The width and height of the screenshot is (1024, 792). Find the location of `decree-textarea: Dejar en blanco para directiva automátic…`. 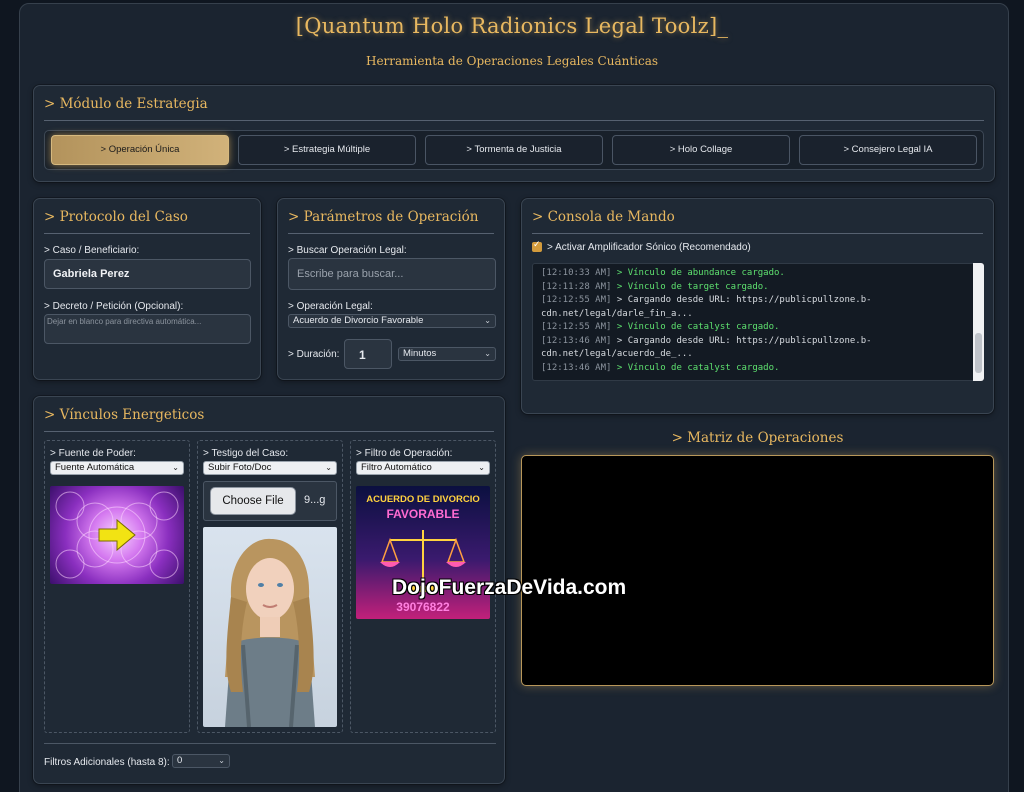

decree-textarea: Dejar en blanco para directiva automátic… is located at coordinates (147, 329).